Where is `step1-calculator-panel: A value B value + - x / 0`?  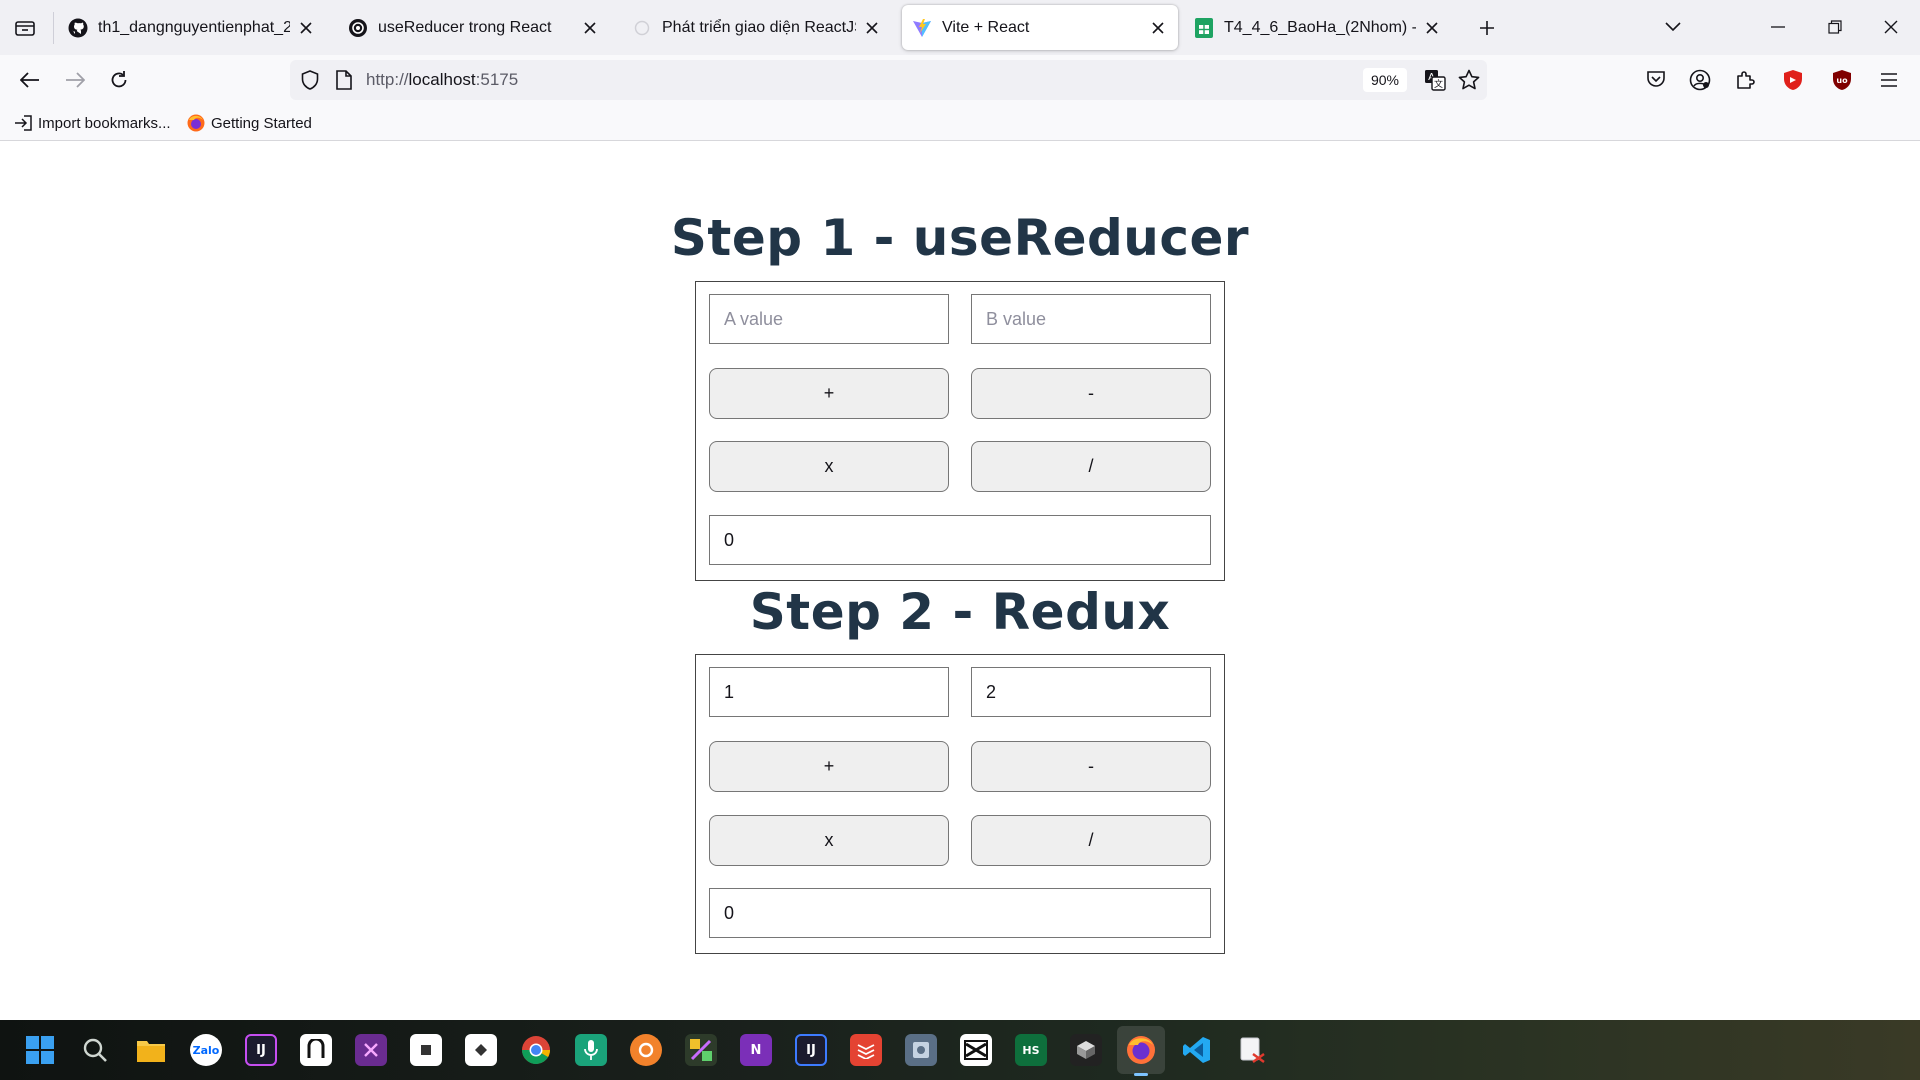 step1-calculator-panel: A value B value + - x / 0 is located at coordinates (960, 431).